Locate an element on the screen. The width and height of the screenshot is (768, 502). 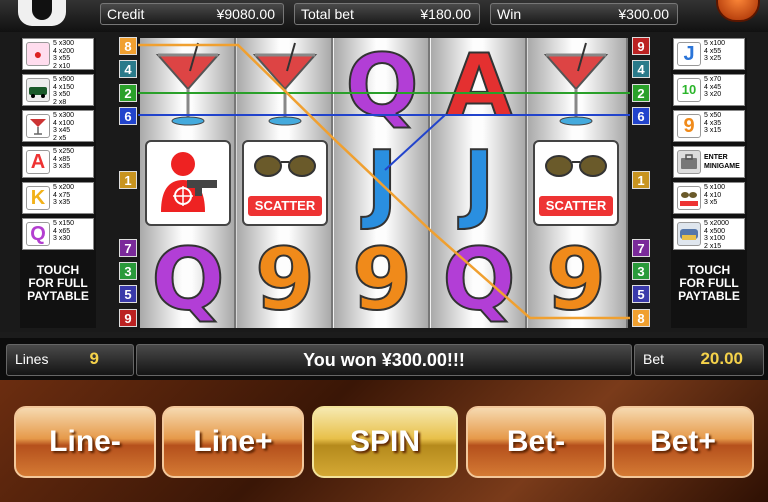
touch-paytable-right: TOUCH FOR FULL PAYTABLE is located at coordinates (709, 299).